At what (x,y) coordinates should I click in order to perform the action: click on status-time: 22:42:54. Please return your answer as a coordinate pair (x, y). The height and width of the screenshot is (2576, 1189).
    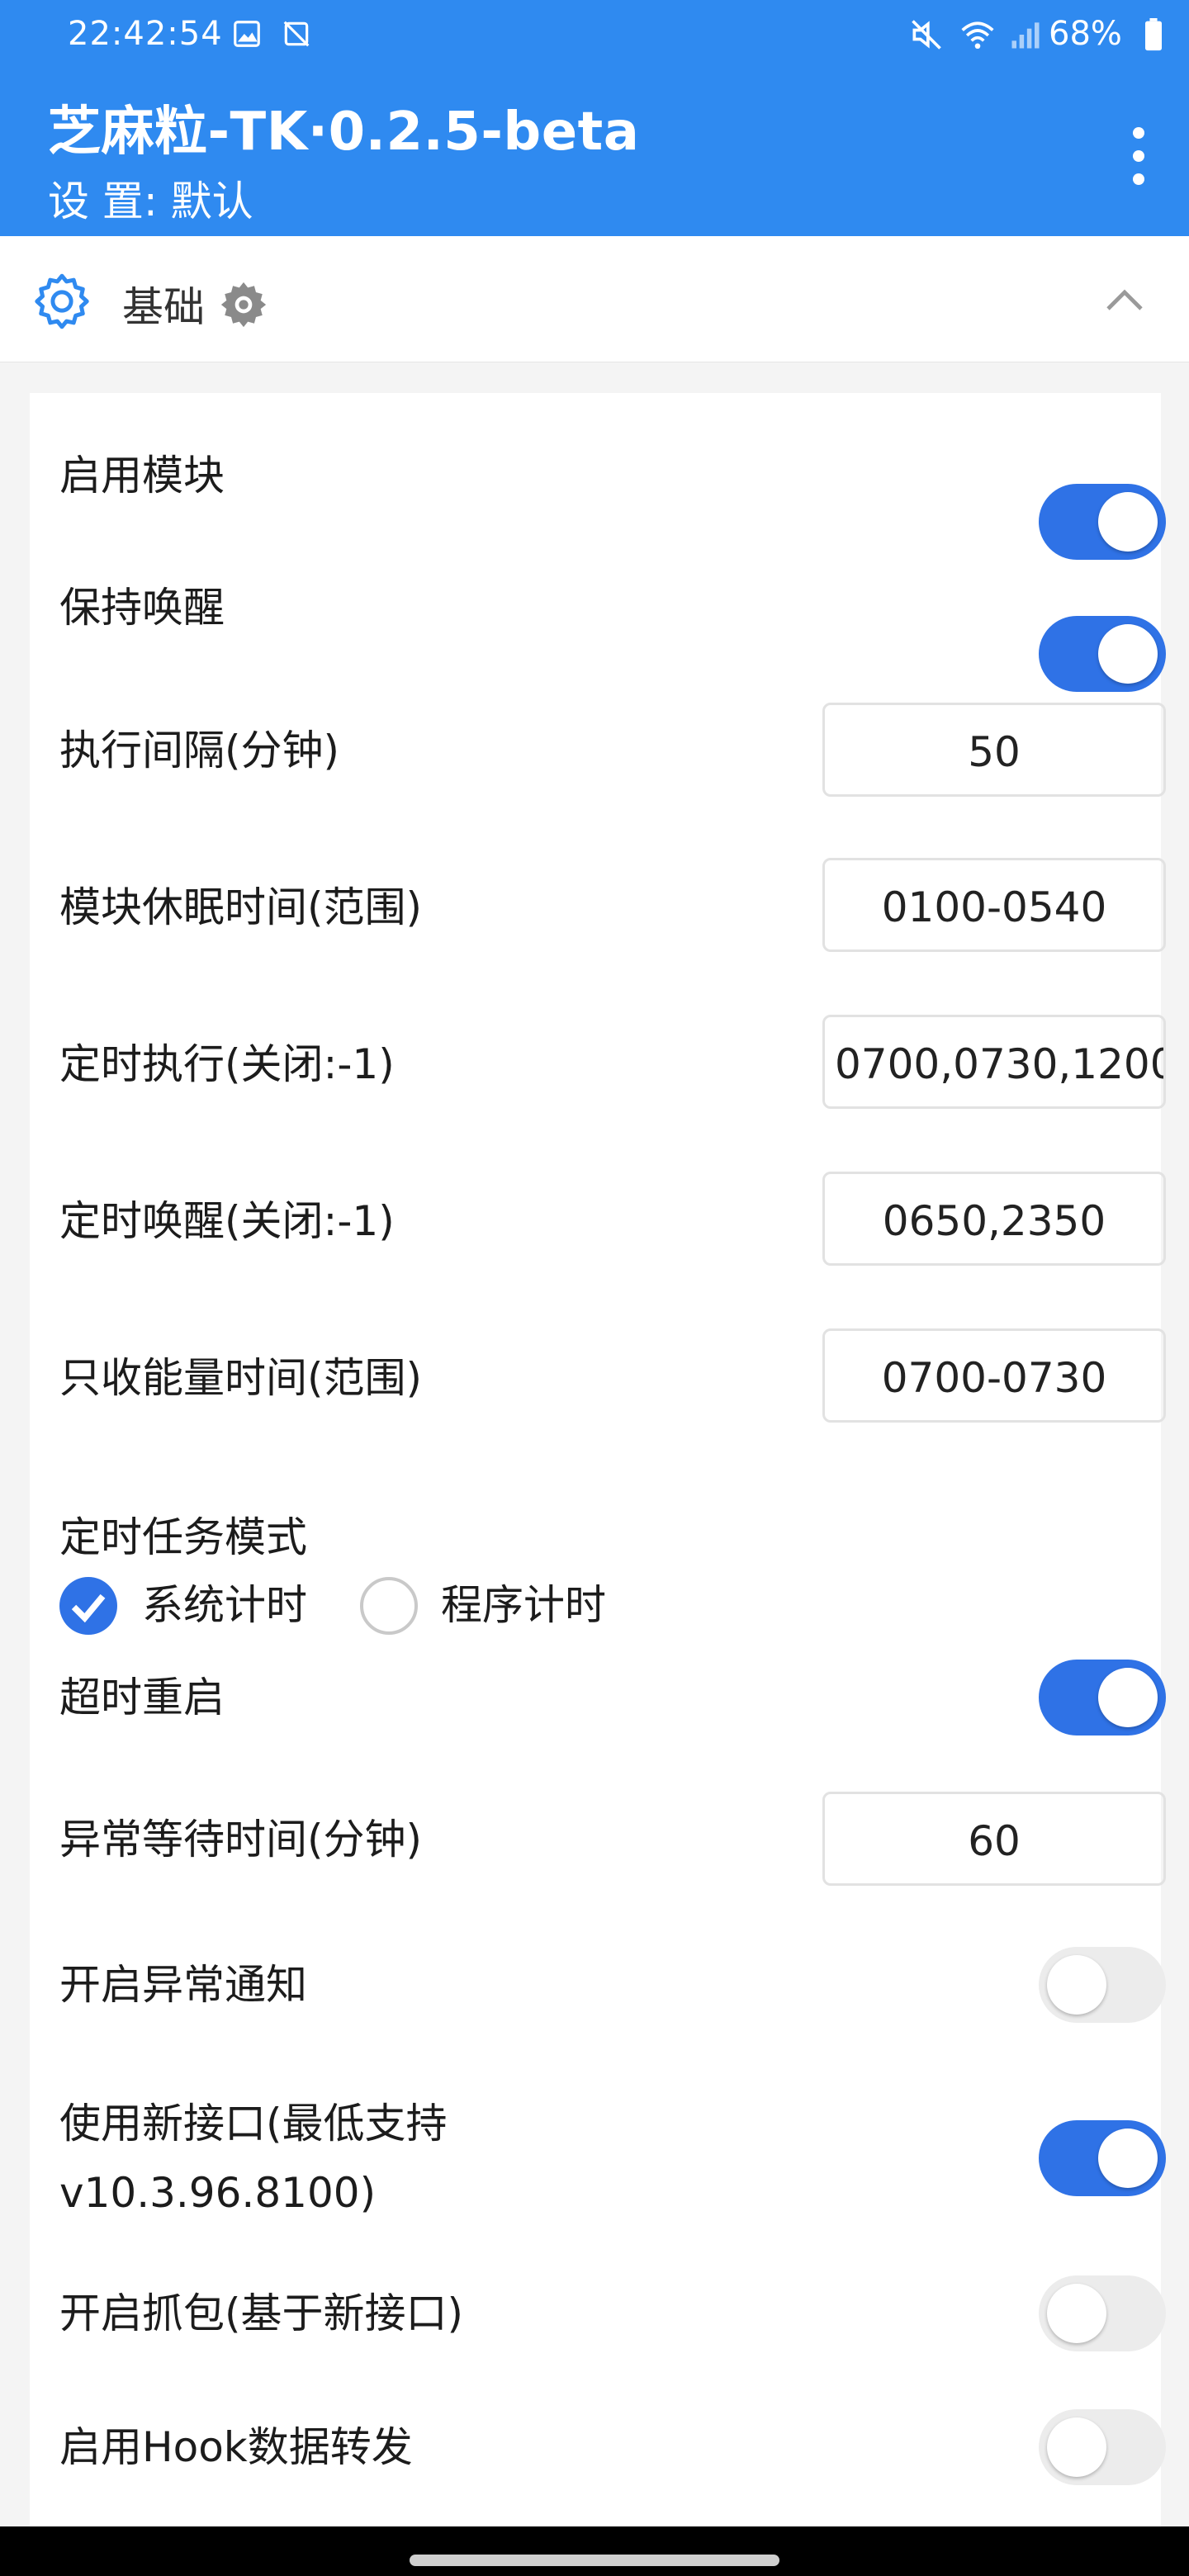
    Looking at the image, I should click on (145, 34).